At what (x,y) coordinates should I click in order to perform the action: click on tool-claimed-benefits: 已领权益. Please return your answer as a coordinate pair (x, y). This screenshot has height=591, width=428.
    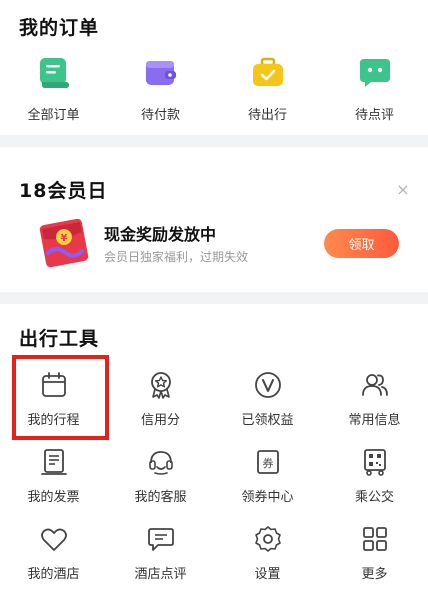
    Looking at the image, I should click on (267, 398).